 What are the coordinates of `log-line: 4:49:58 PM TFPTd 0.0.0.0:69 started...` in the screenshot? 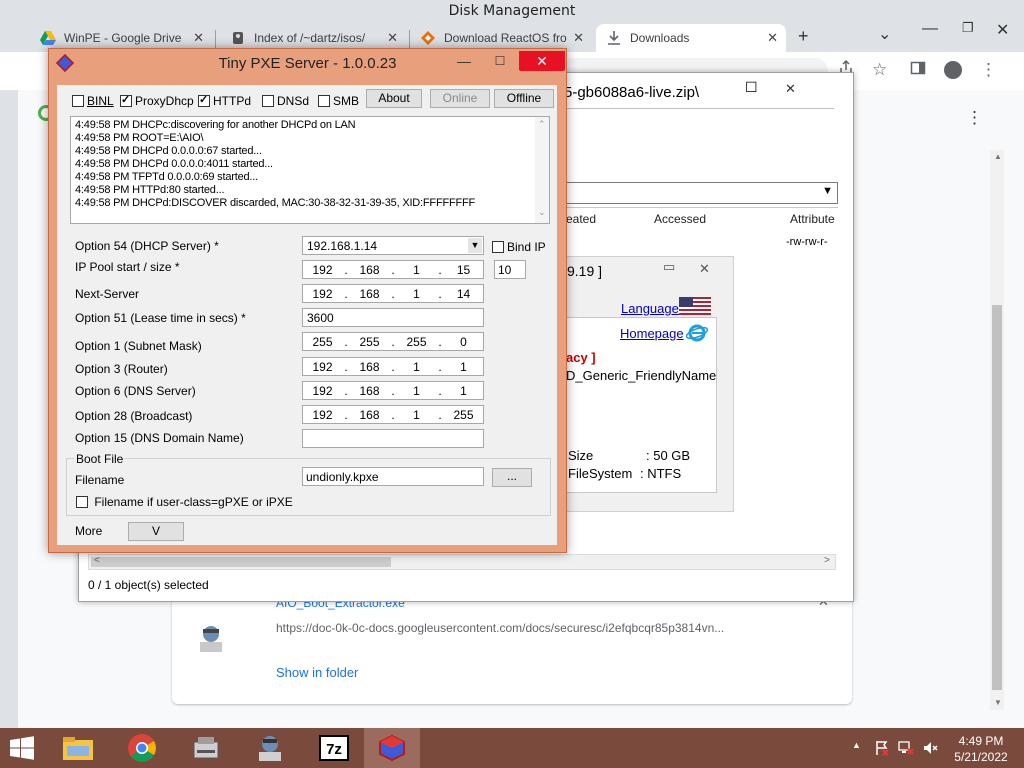 It's located at (166, 177).